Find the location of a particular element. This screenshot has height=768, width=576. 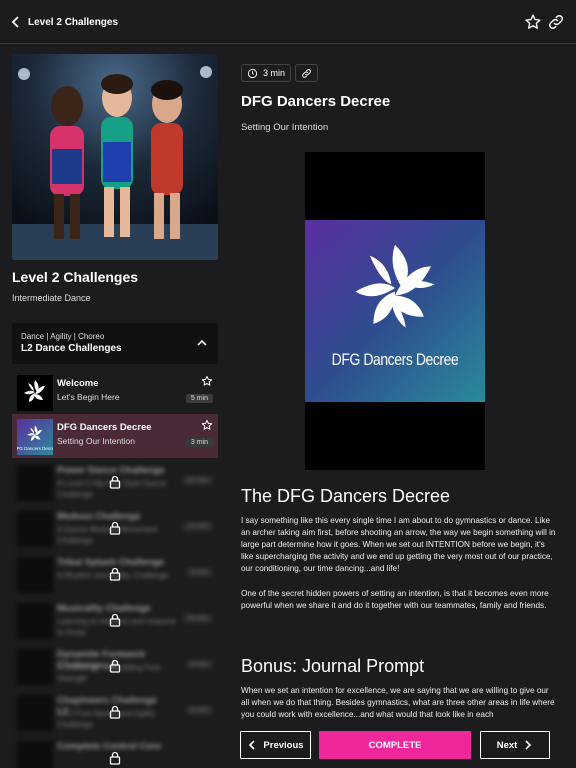

course-subtitle: Intermediate Dance is located at coordinates (51, 298).